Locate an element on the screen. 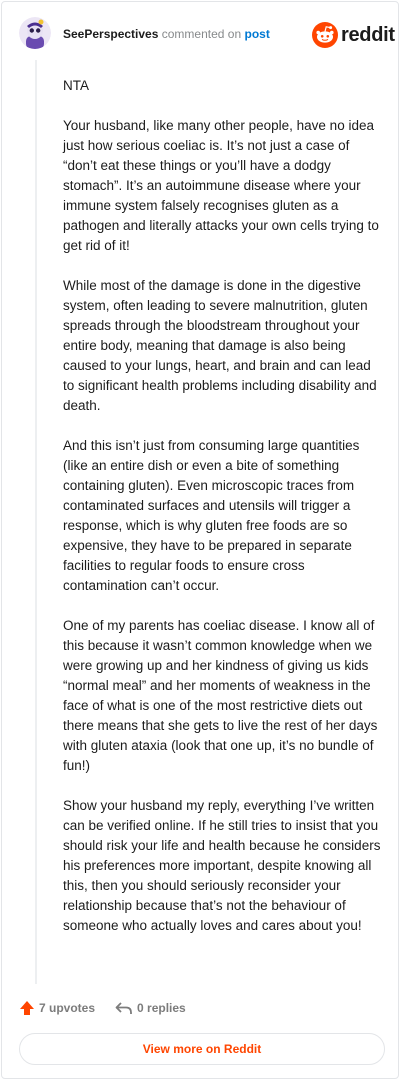 The width and height of the screenshot is (400, 1080). comment-byline: SeePerspectives commented on post is located at coordinates (166, 34).